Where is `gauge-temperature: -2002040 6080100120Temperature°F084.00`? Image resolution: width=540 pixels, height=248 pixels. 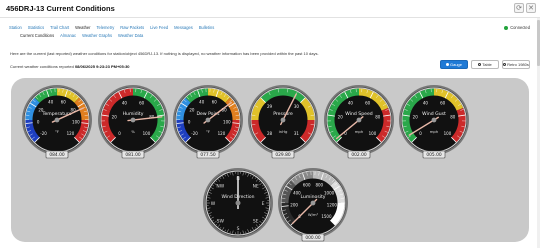
gauge-temperature: -2002040 6080100120Temperature°F084.00 is located at coordinates (57, 122).